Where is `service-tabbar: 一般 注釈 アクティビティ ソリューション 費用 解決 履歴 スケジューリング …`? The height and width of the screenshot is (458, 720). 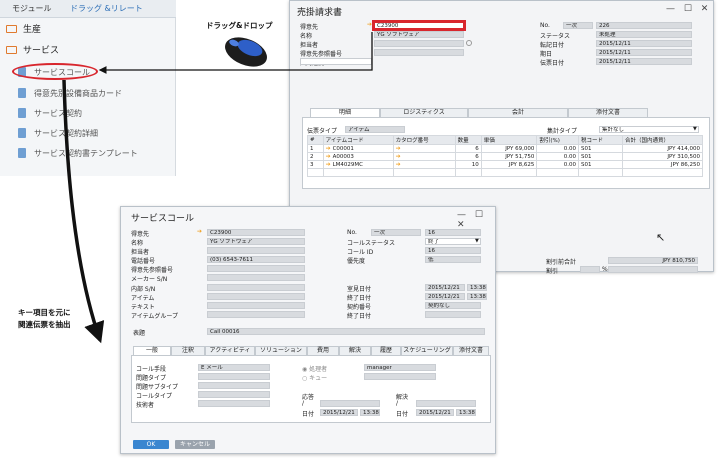 service-tabbar: 一般 注釈 アクティビティ ソリューション 費用 解決 履歴 スケジューリング … is located at coordinates (311, 350).